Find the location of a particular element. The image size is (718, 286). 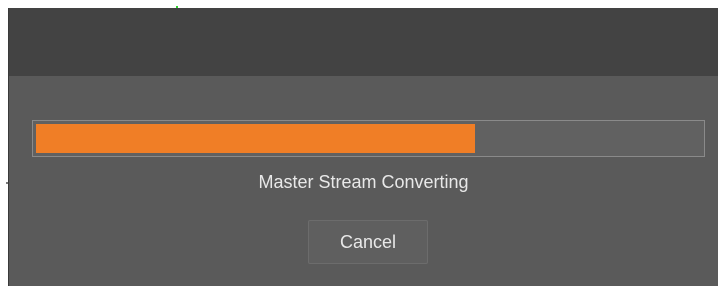

cancel-button: Cancel is located at coordinates (368, 242).